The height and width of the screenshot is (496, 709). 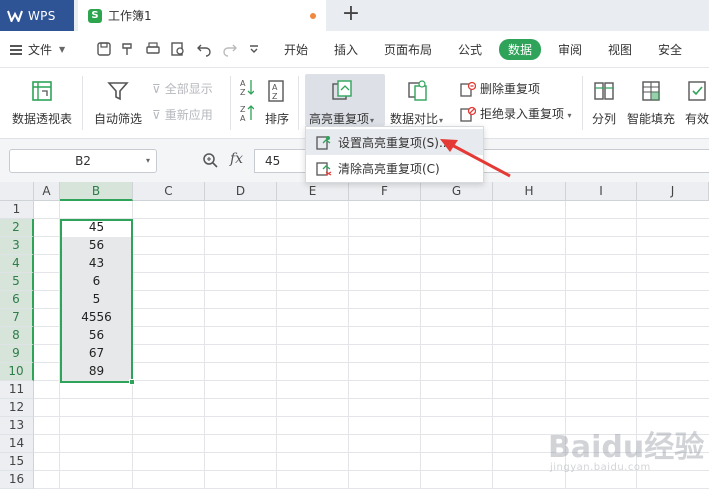 I want to click on cell-b10: 89, so click(x=96, y=372).